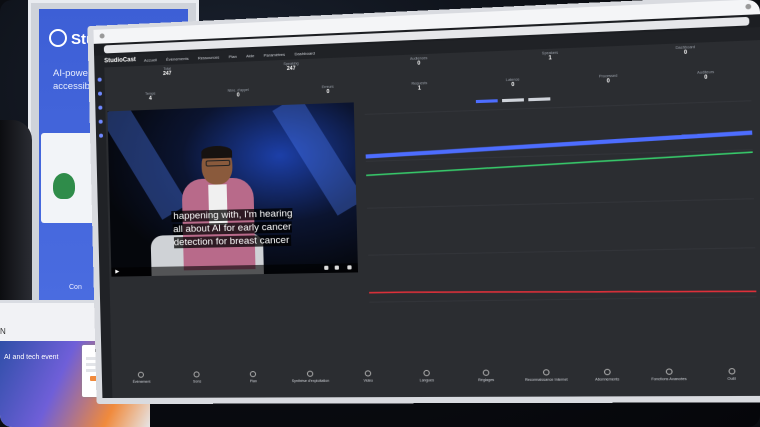 The height and width of the screenshot is (427, 760). I want to click on footer-label: Événement, so click(141, 381).